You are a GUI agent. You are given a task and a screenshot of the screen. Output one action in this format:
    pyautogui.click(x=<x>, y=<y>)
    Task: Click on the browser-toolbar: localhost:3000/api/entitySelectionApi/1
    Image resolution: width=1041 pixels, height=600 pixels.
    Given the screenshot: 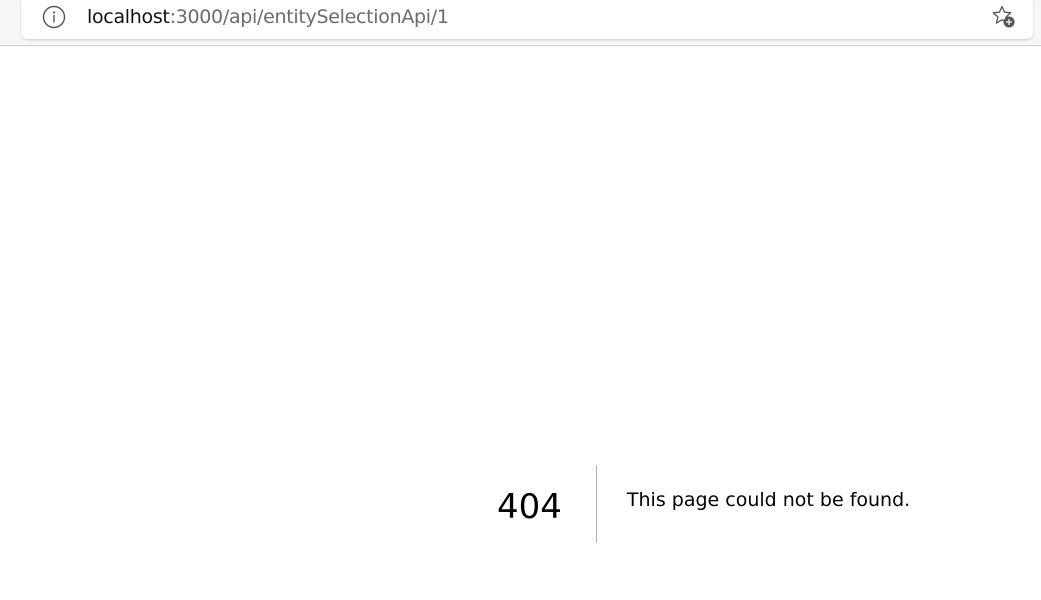 What is the action you would take?
    pyautogui.click(x=520, y=23)
    